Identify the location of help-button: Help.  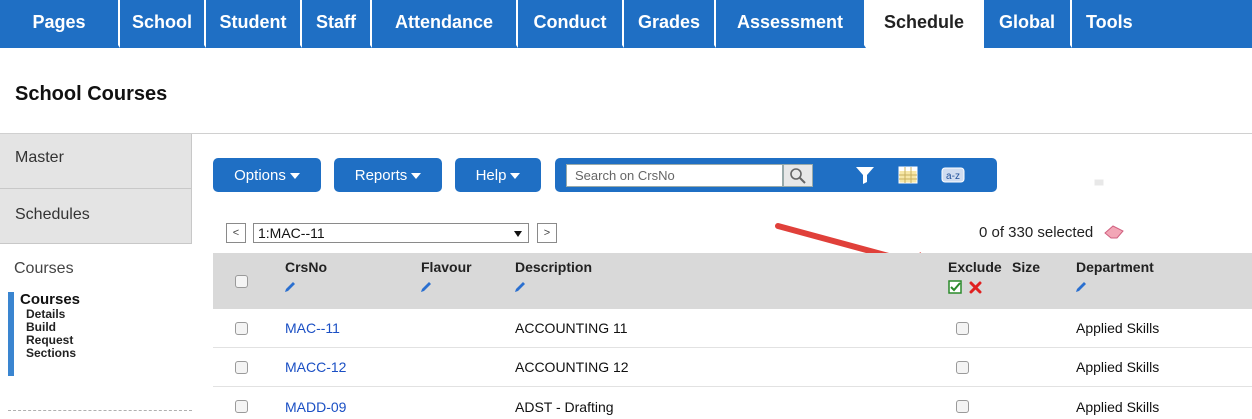
(498, 175).